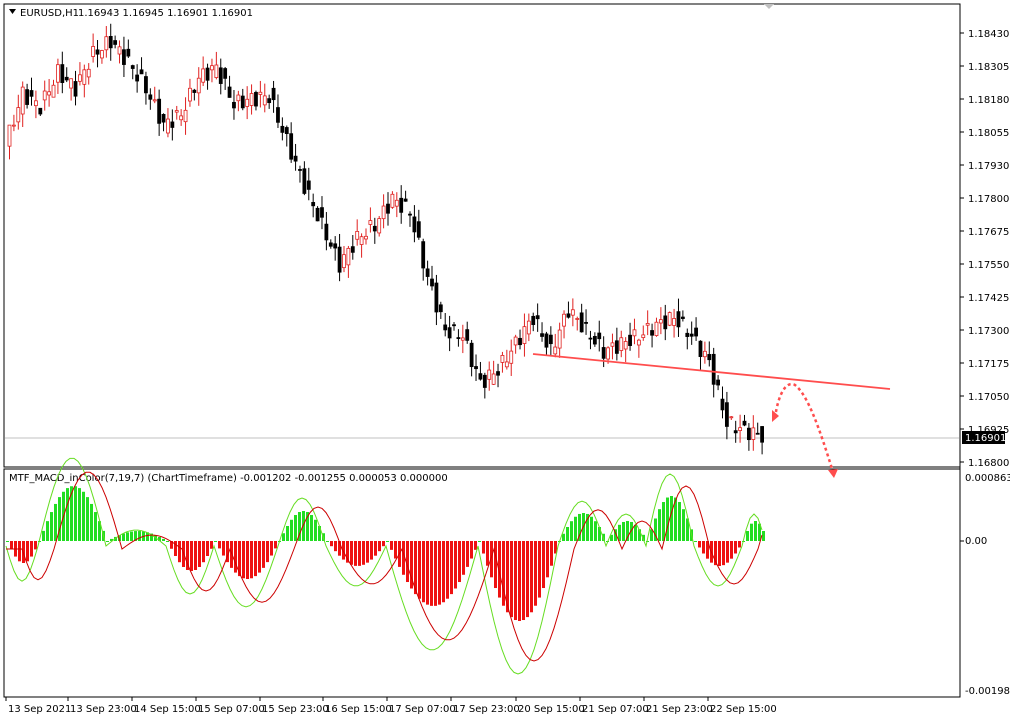 The width and height of the screenshot is (1010, 722). I want to click on time-tick-label: 21 Sep 23:00, so click(679, 709).